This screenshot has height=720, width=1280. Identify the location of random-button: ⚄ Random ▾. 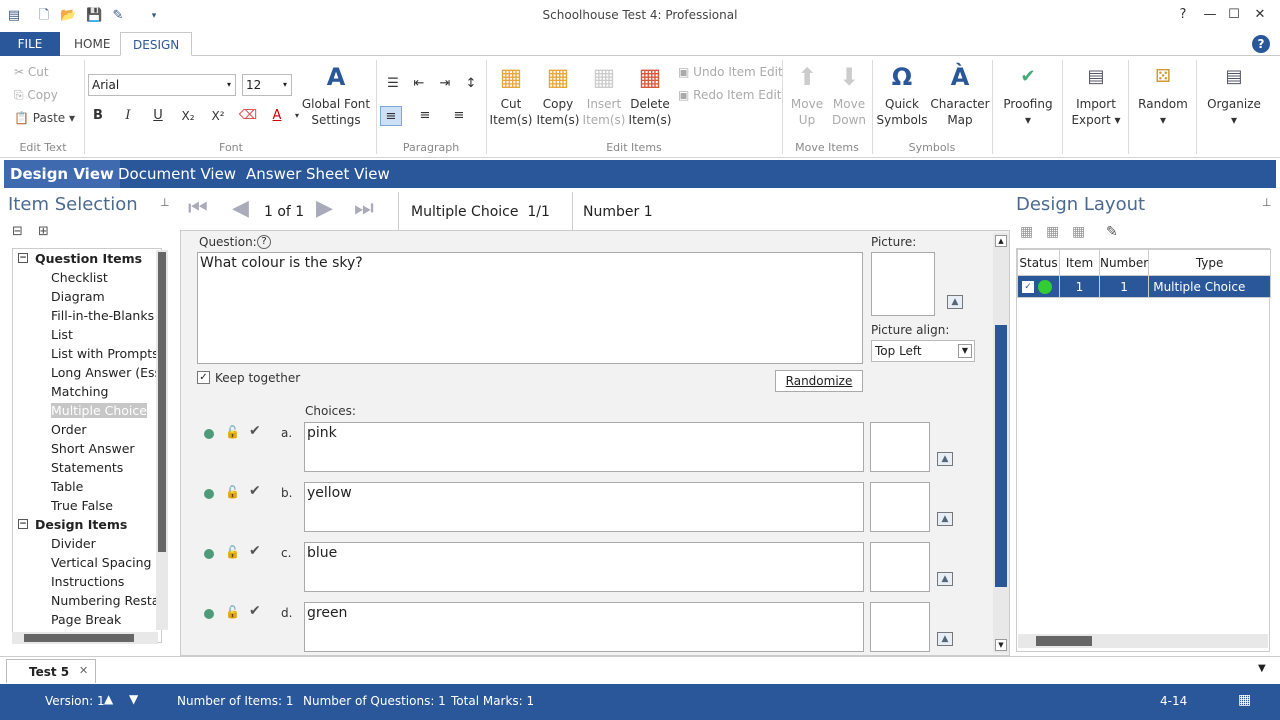
(1163, 95).